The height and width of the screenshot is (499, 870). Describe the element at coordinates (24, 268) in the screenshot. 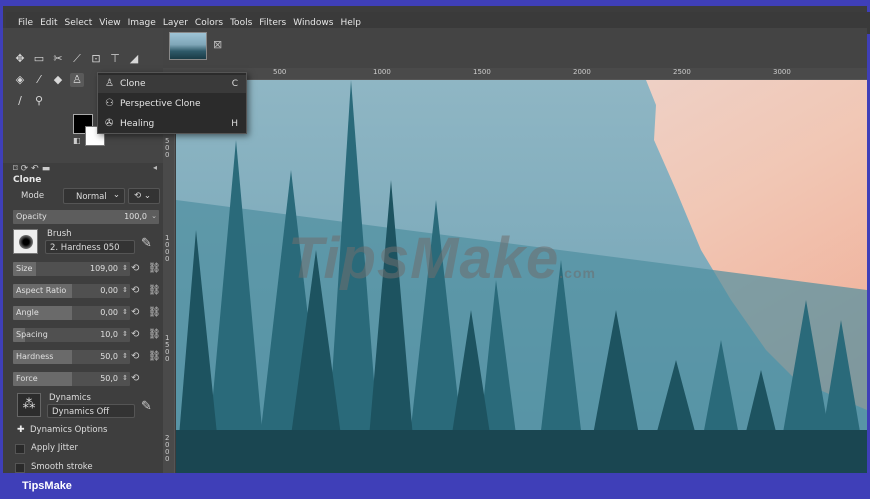

I see `size-label: Size` at that location.